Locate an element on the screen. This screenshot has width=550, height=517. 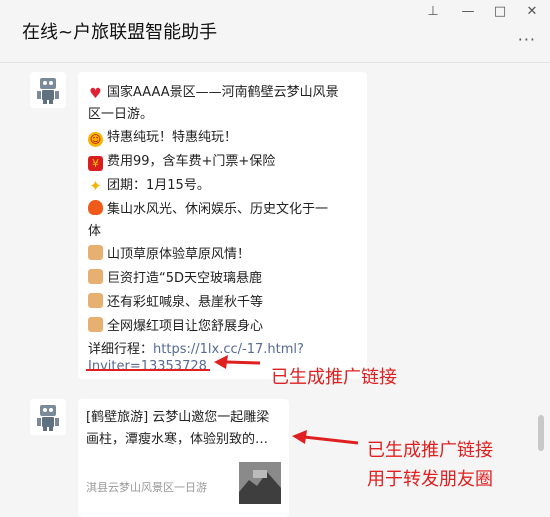
message-line: 山顶草原体验草原风情！ is located at coordinates (169, 252).